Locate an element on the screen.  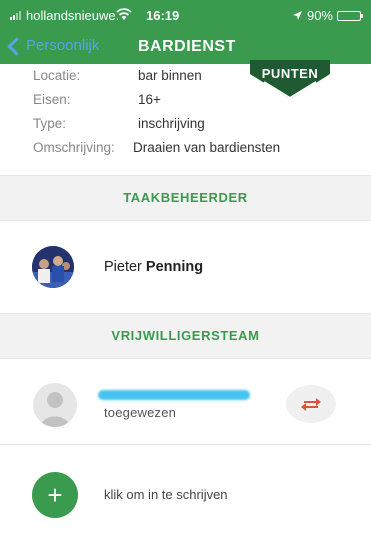
detail-row-type: Type: inschrijving is located at coordinates (193, 124).